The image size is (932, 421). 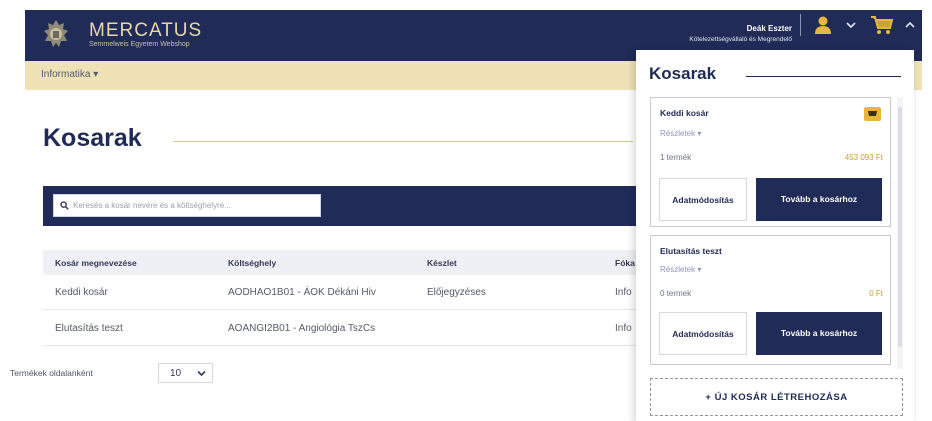 I want to click on dropdown-icon: ▾, so click(x=96, y=74).